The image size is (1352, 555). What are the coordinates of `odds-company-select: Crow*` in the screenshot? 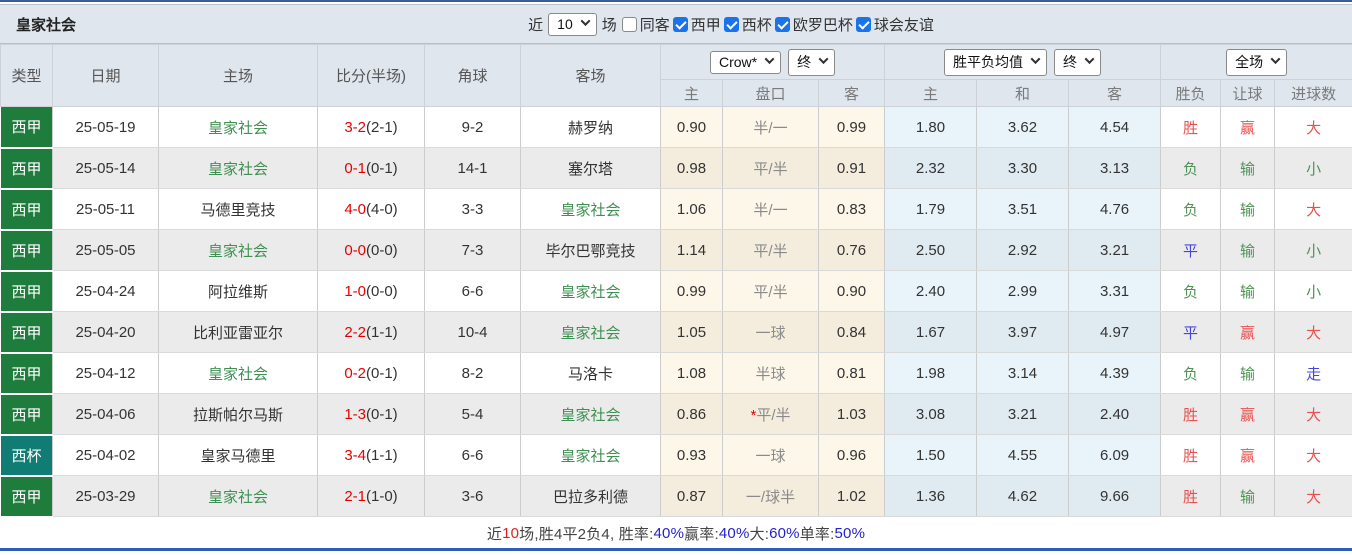 It's located at (745, 62).